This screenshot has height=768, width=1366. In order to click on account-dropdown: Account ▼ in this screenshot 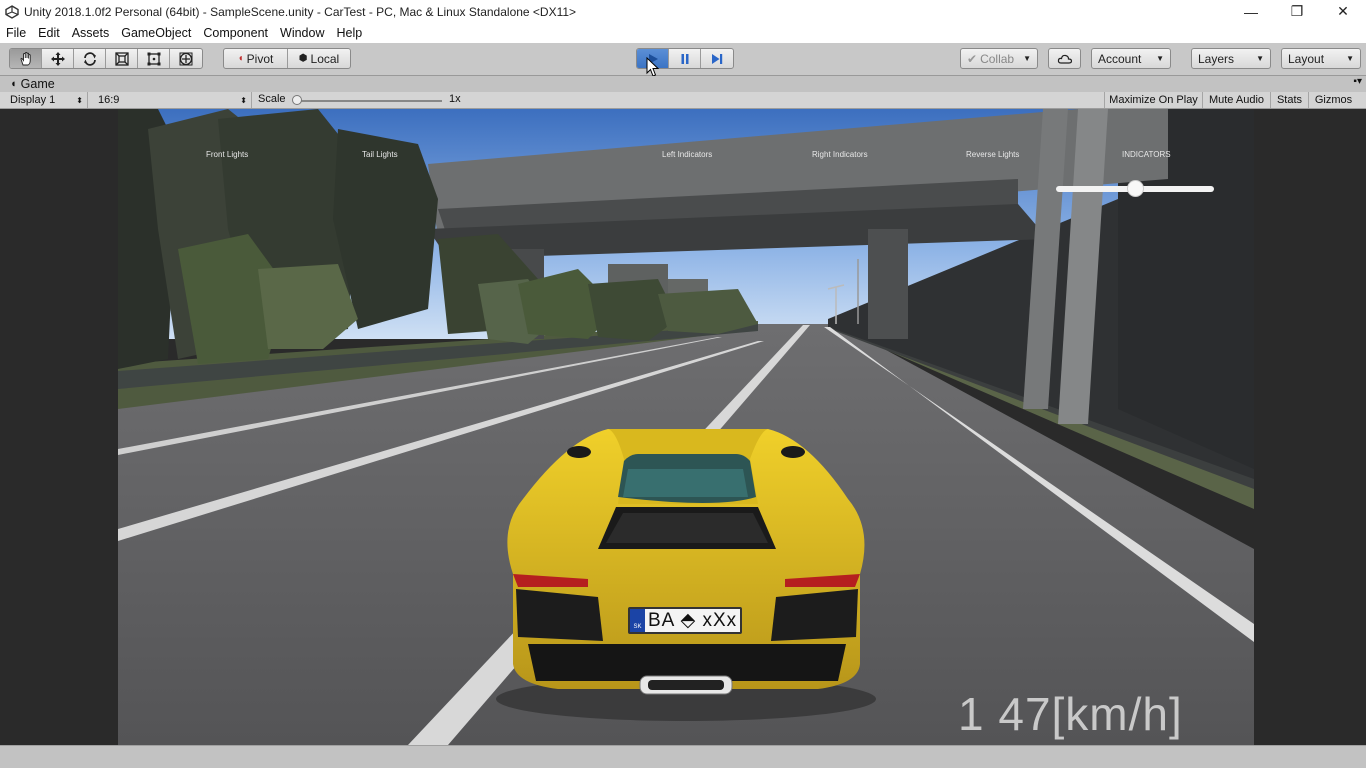, I will do `click(1131, 58)`.